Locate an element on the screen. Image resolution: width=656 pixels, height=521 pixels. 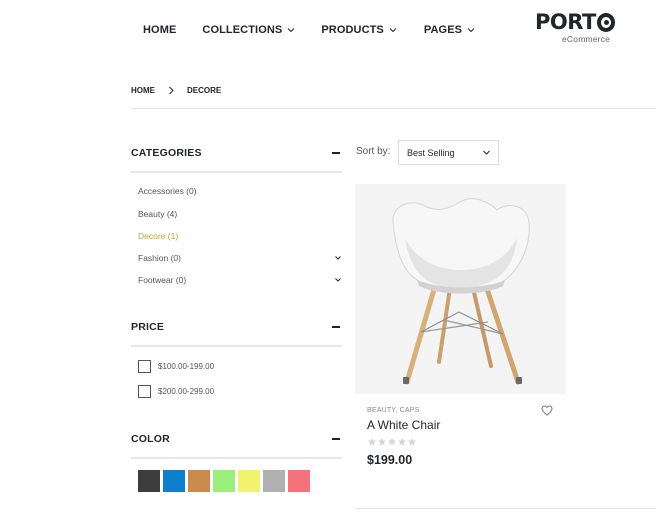
nav-collections-label: COLLECTIONS is located at coordinates (242, 30).